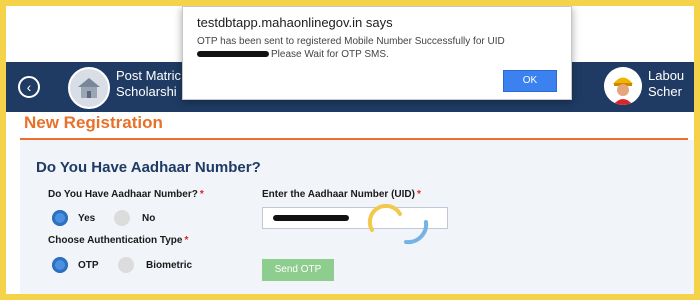 This screenshot has height=300, width=700. I want to click on label-text: Choose Authentication Type, so click(115, 240).